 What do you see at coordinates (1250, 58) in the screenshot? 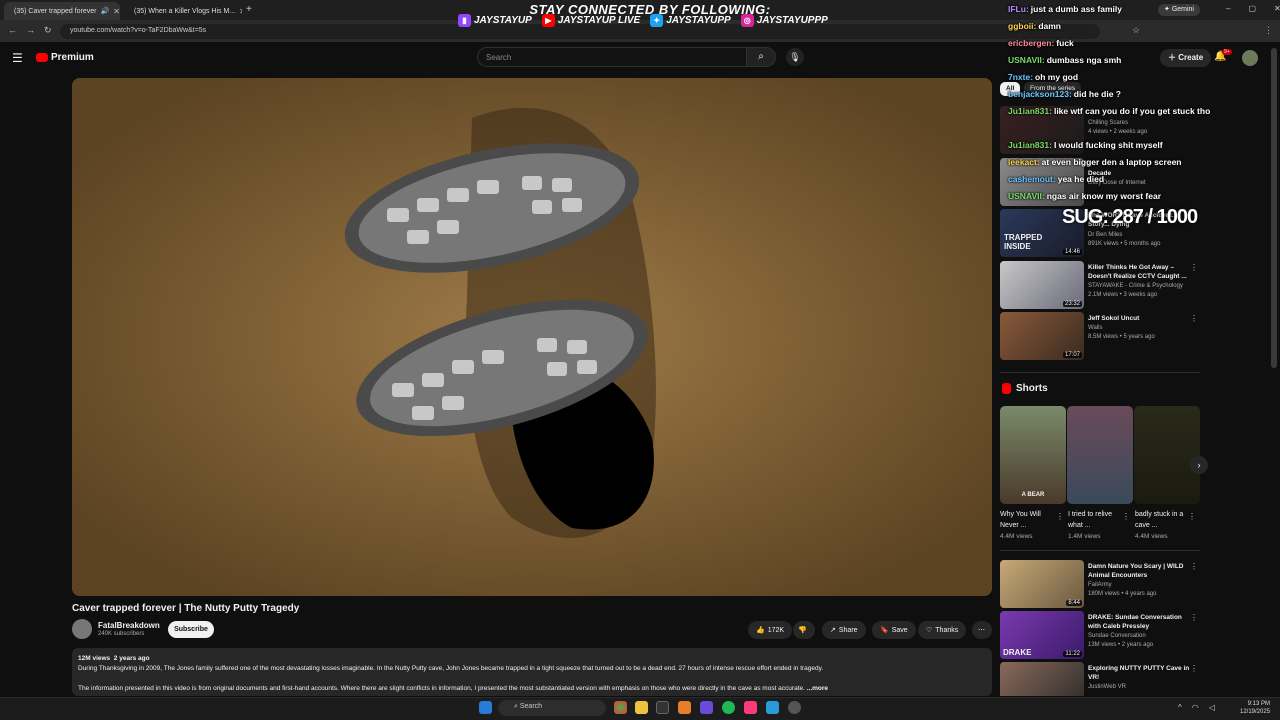
I see `account-avatar` at bounding box center [1250, 58].